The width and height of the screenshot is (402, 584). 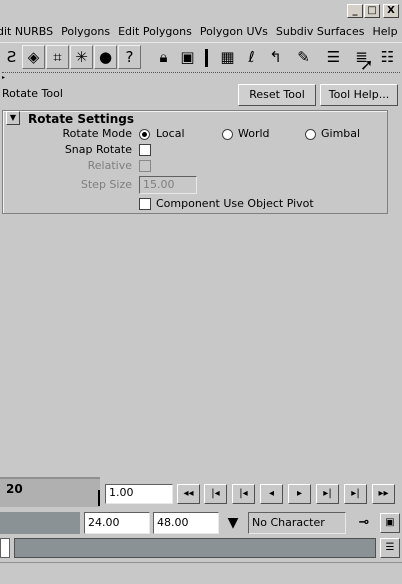 What do you see at coordinates (355, 11) in the screenshot?
I see `minimize-button: _` at bounding box center [355, 11].